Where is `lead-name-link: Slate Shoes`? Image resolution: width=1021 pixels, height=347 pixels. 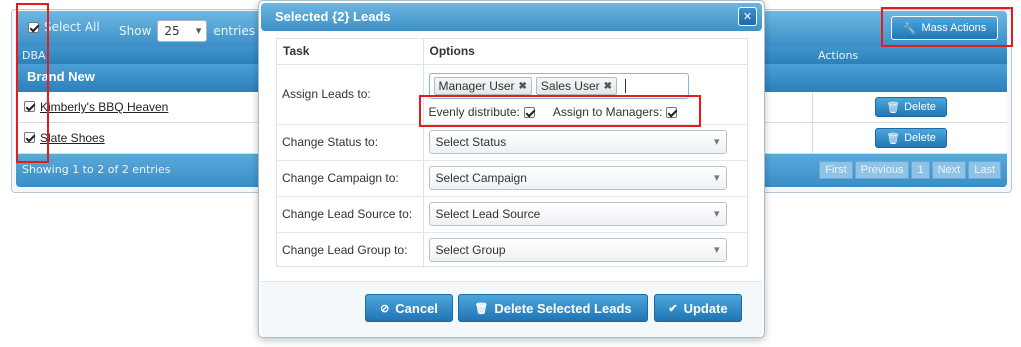 lead-name-link: Slate Shoes is located at coordinates (72, 138).